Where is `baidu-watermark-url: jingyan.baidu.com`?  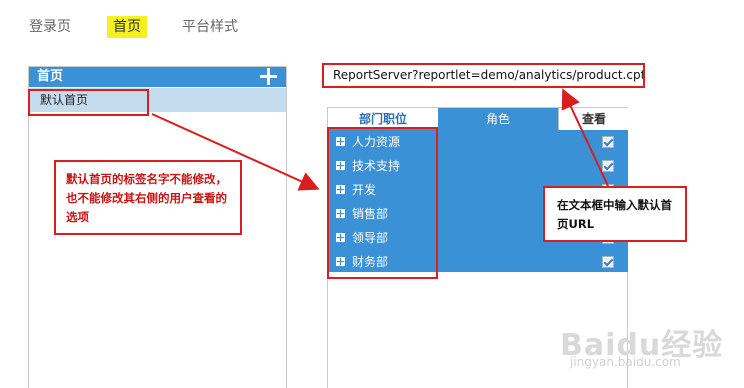
baidu-watermark-url: jingyan.baidu.com is located at coordinates (625, 362).